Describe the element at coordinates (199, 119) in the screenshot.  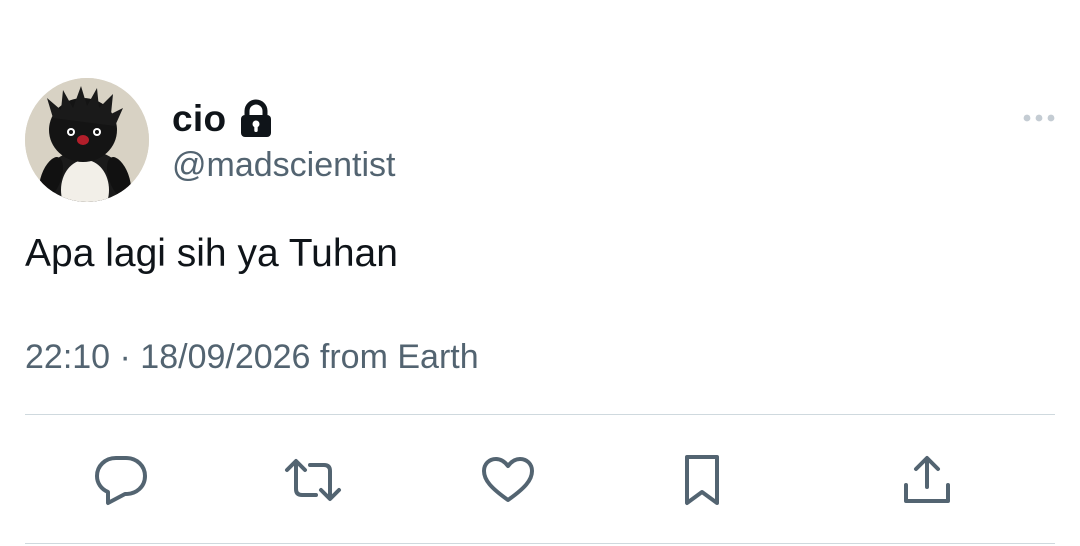
I see `display-name: cio` at that location.